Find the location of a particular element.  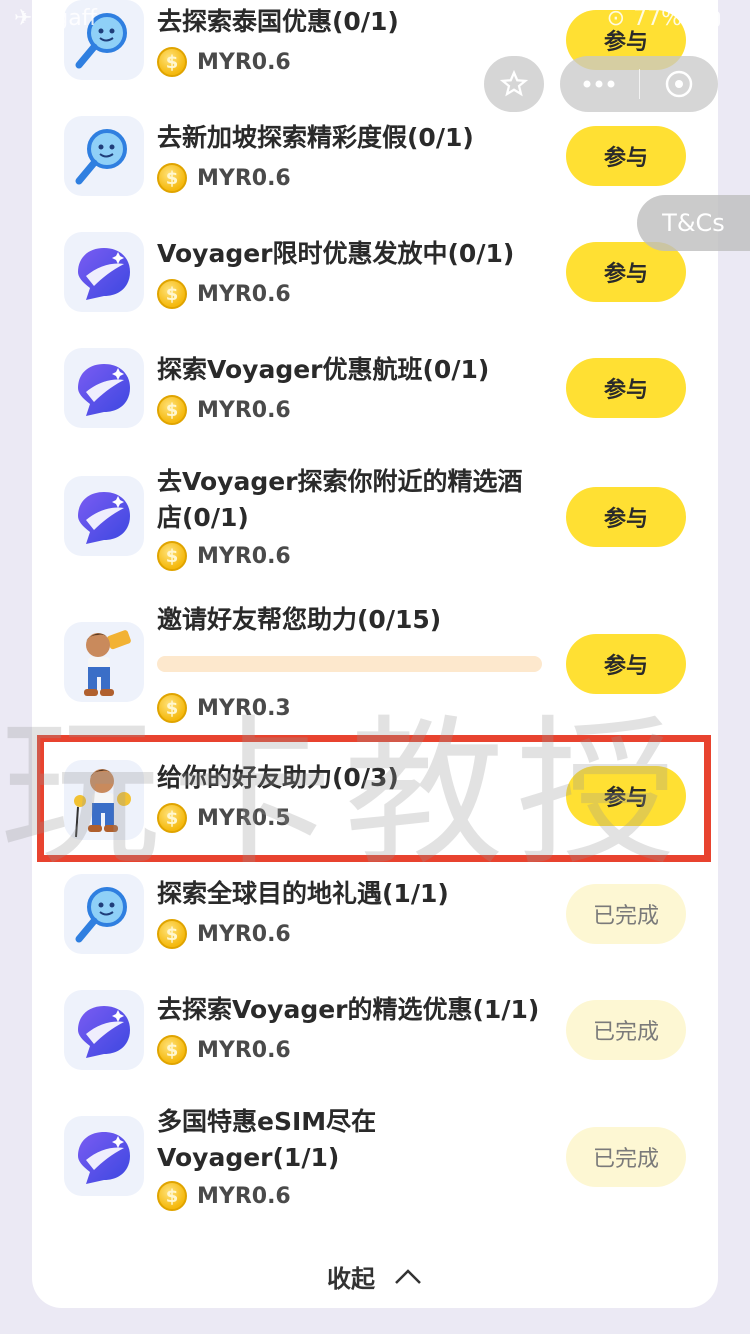

reward-amount: MYR0.3 is located at coordinates (244, 708).